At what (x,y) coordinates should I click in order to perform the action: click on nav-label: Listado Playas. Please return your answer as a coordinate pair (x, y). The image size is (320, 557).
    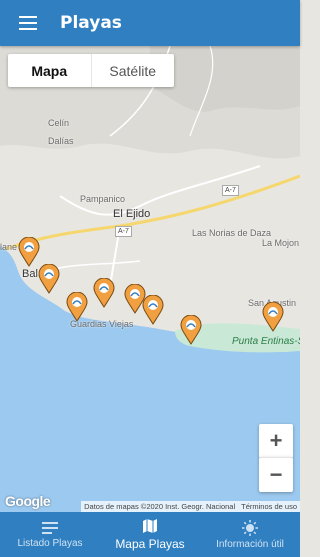
    Looking at the image, I should click on (50, 543).